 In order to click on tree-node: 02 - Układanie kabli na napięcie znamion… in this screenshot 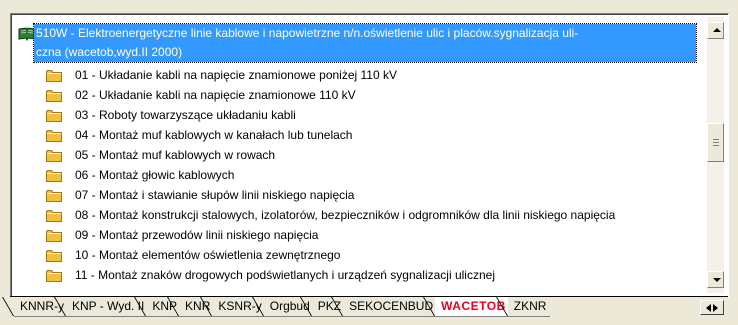, I will do `click(371, 95)`.